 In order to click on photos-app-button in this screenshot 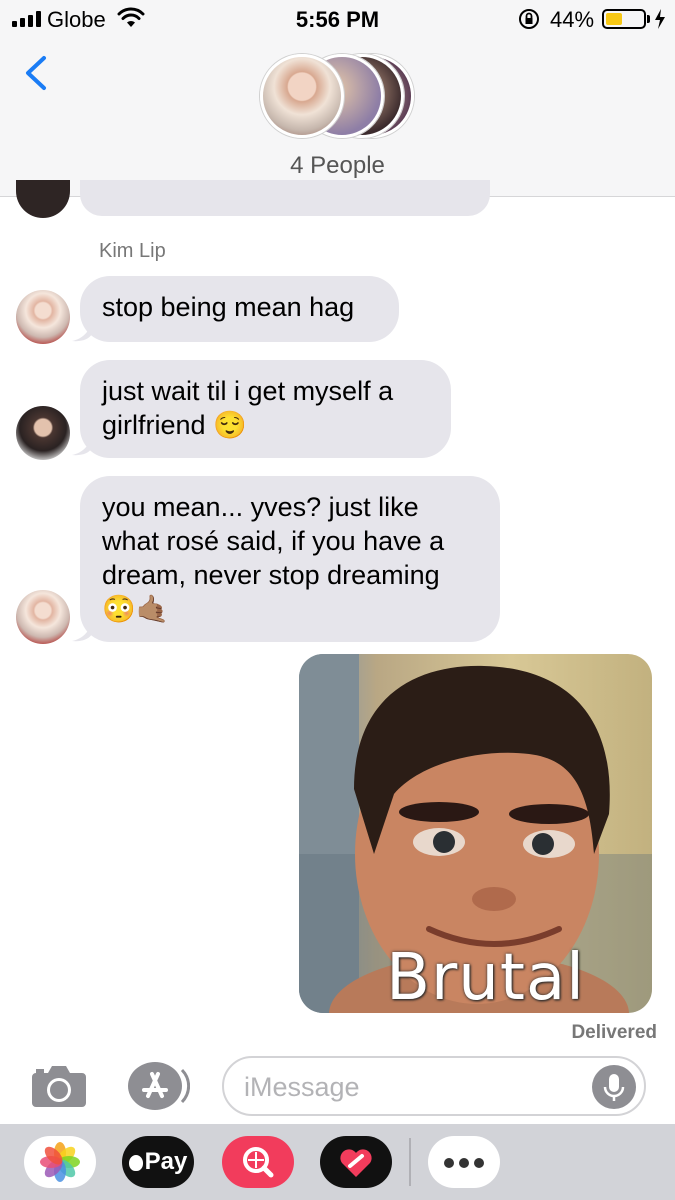, I will do `click(60, 1162)`.